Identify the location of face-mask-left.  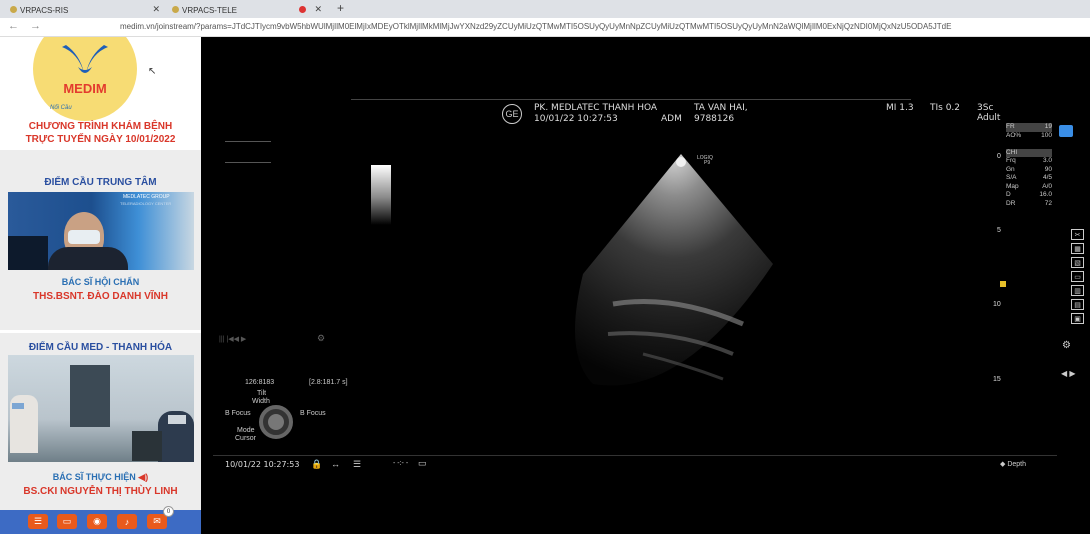
(18, 406).